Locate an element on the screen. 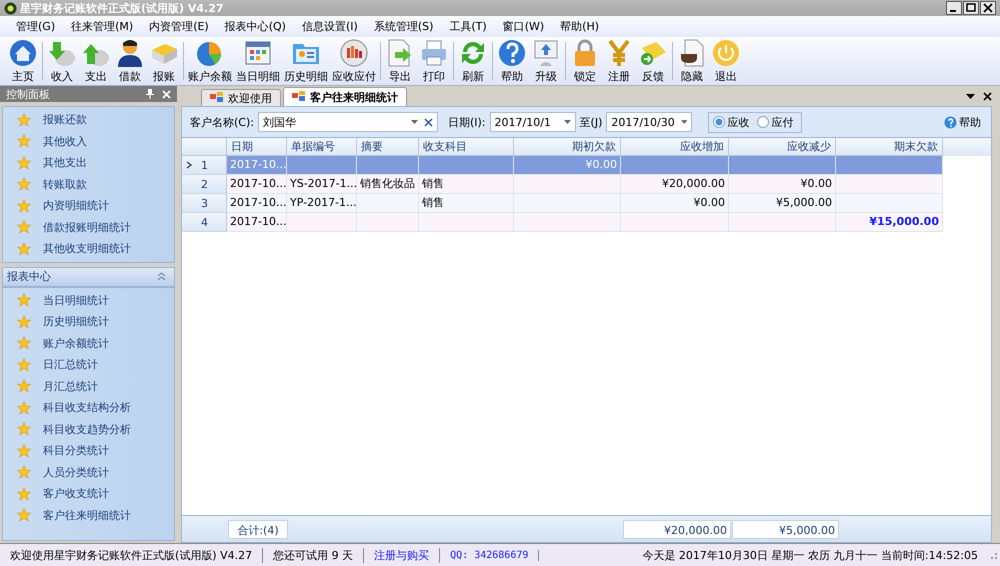 The image size is (1000, 566). nav-item: 其他收入 is located at coordinates (88, 141).